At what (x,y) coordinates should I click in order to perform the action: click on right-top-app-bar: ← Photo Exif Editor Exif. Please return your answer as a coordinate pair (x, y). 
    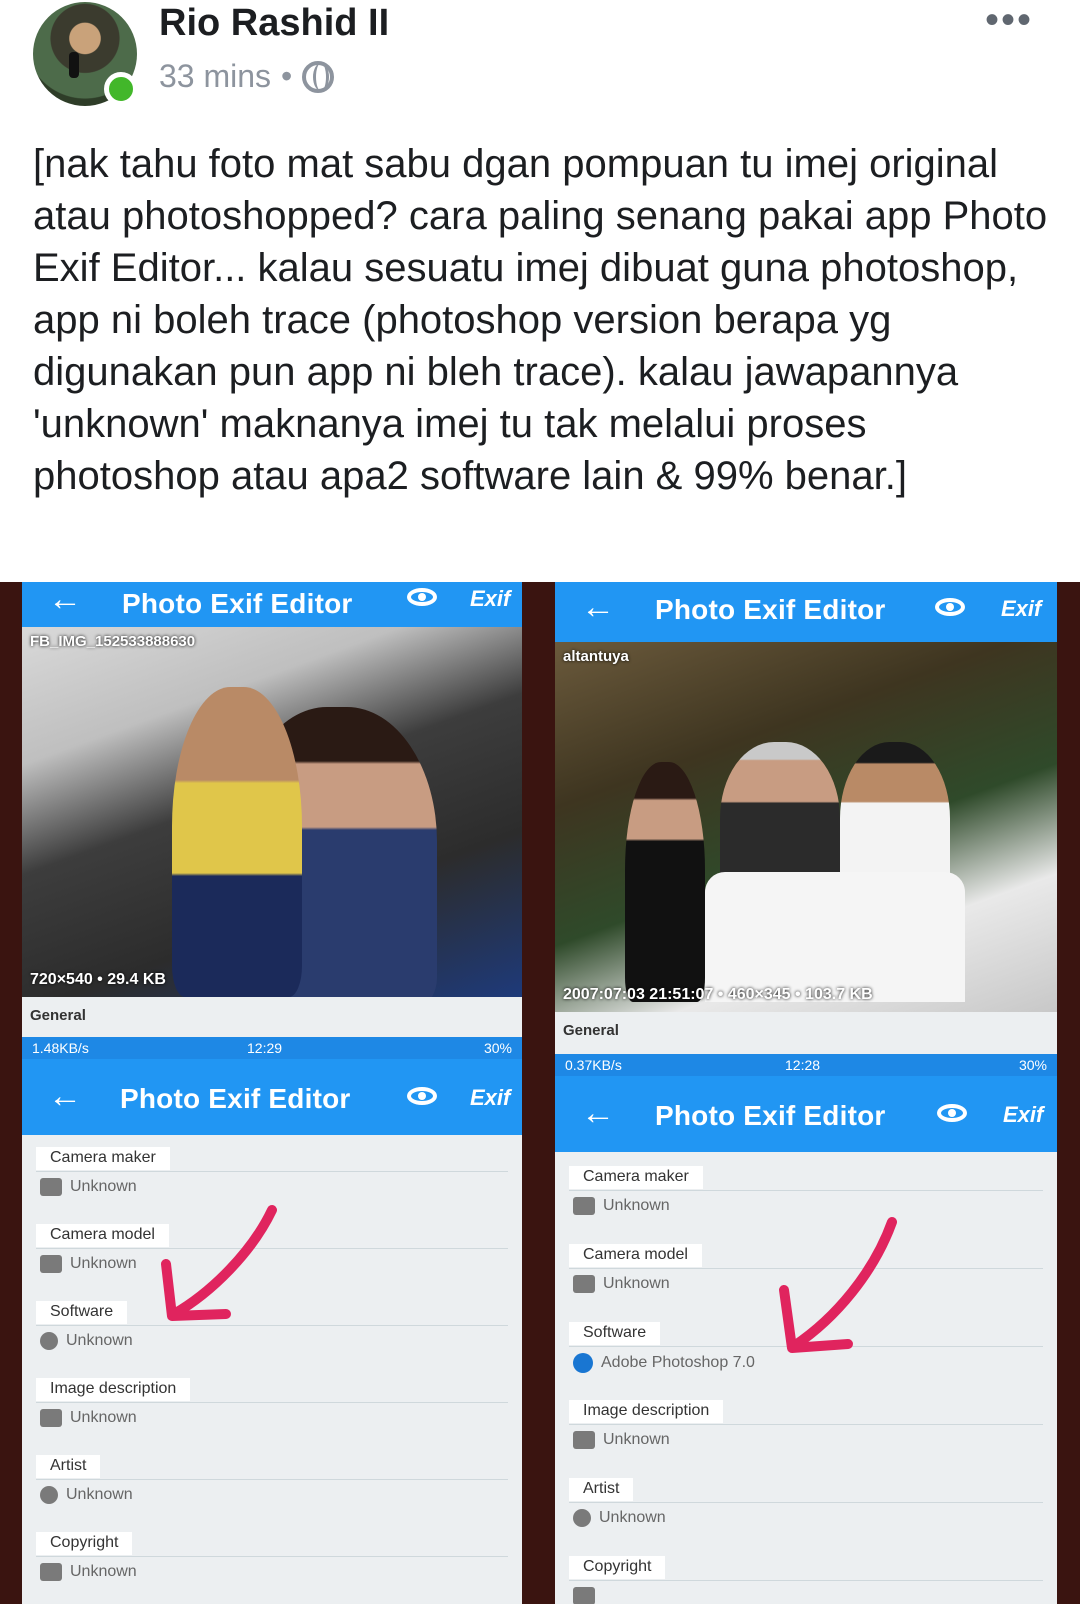
    Looking at the image, I should click on (806, 612).